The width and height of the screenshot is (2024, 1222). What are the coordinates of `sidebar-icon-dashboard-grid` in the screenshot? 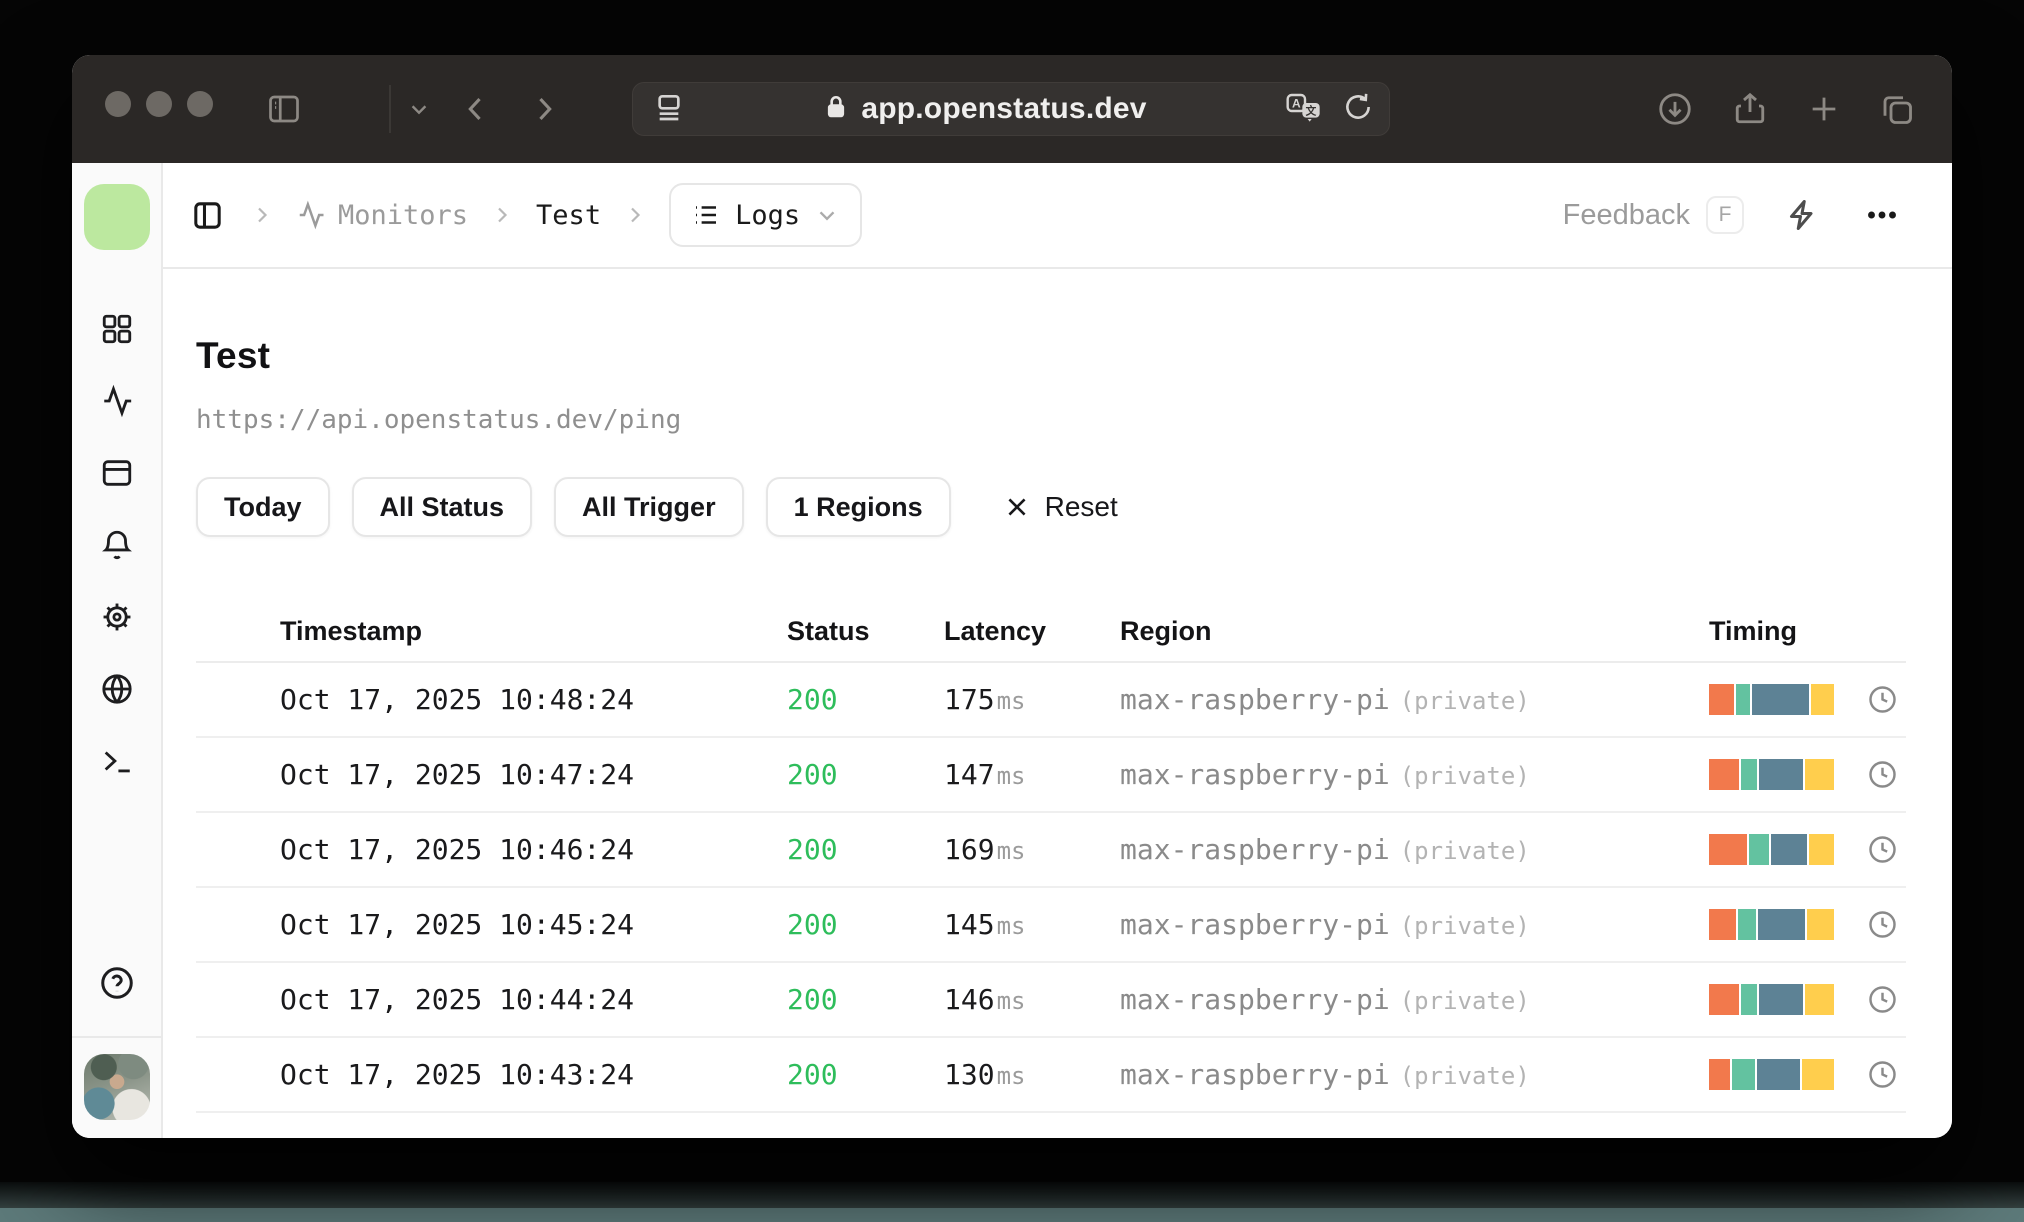 It's located at (117, 329).